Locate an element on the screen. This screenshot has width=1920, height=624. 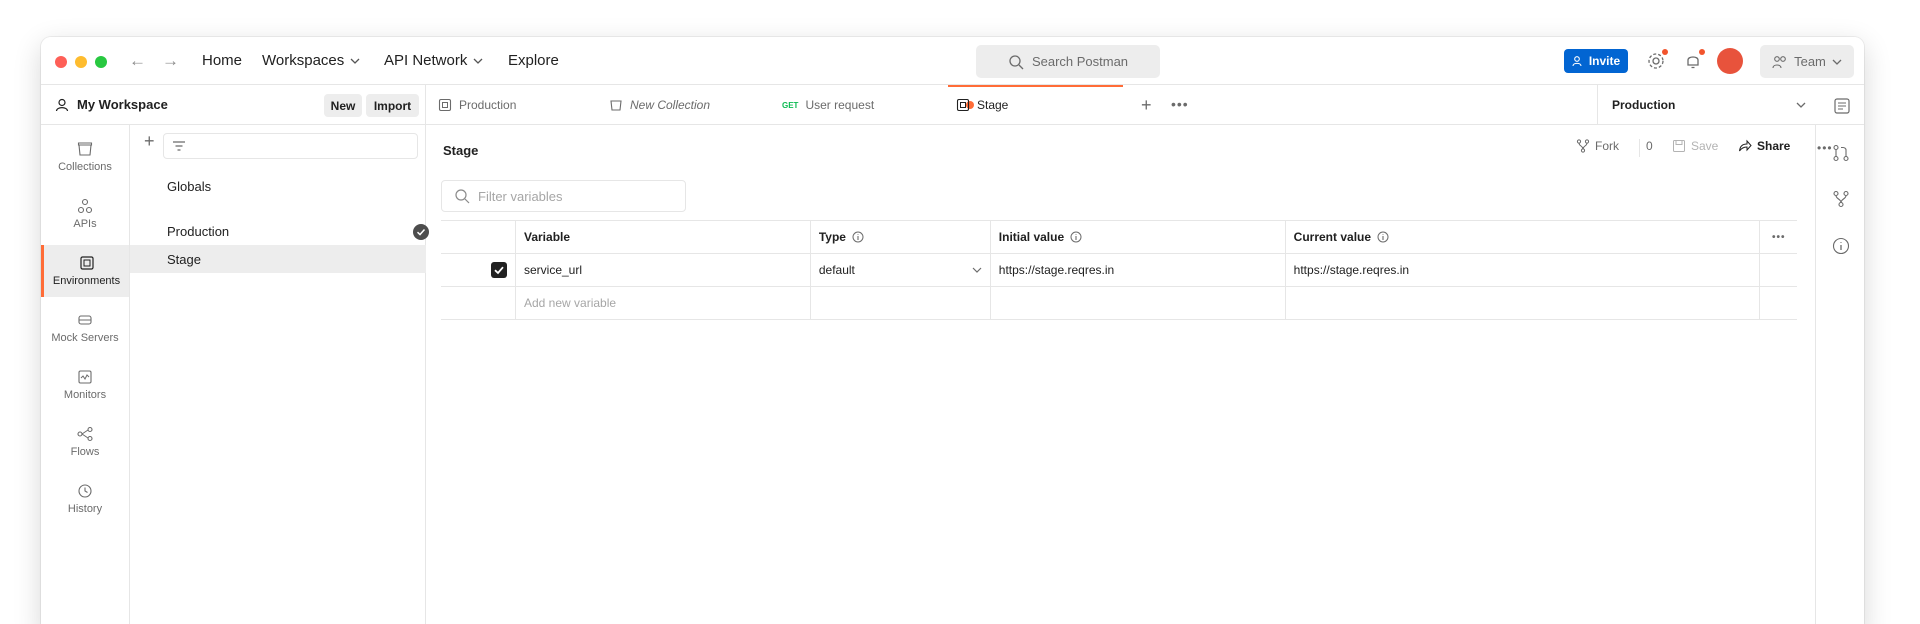
save-button: Save is located at coordinates (1695, 146).